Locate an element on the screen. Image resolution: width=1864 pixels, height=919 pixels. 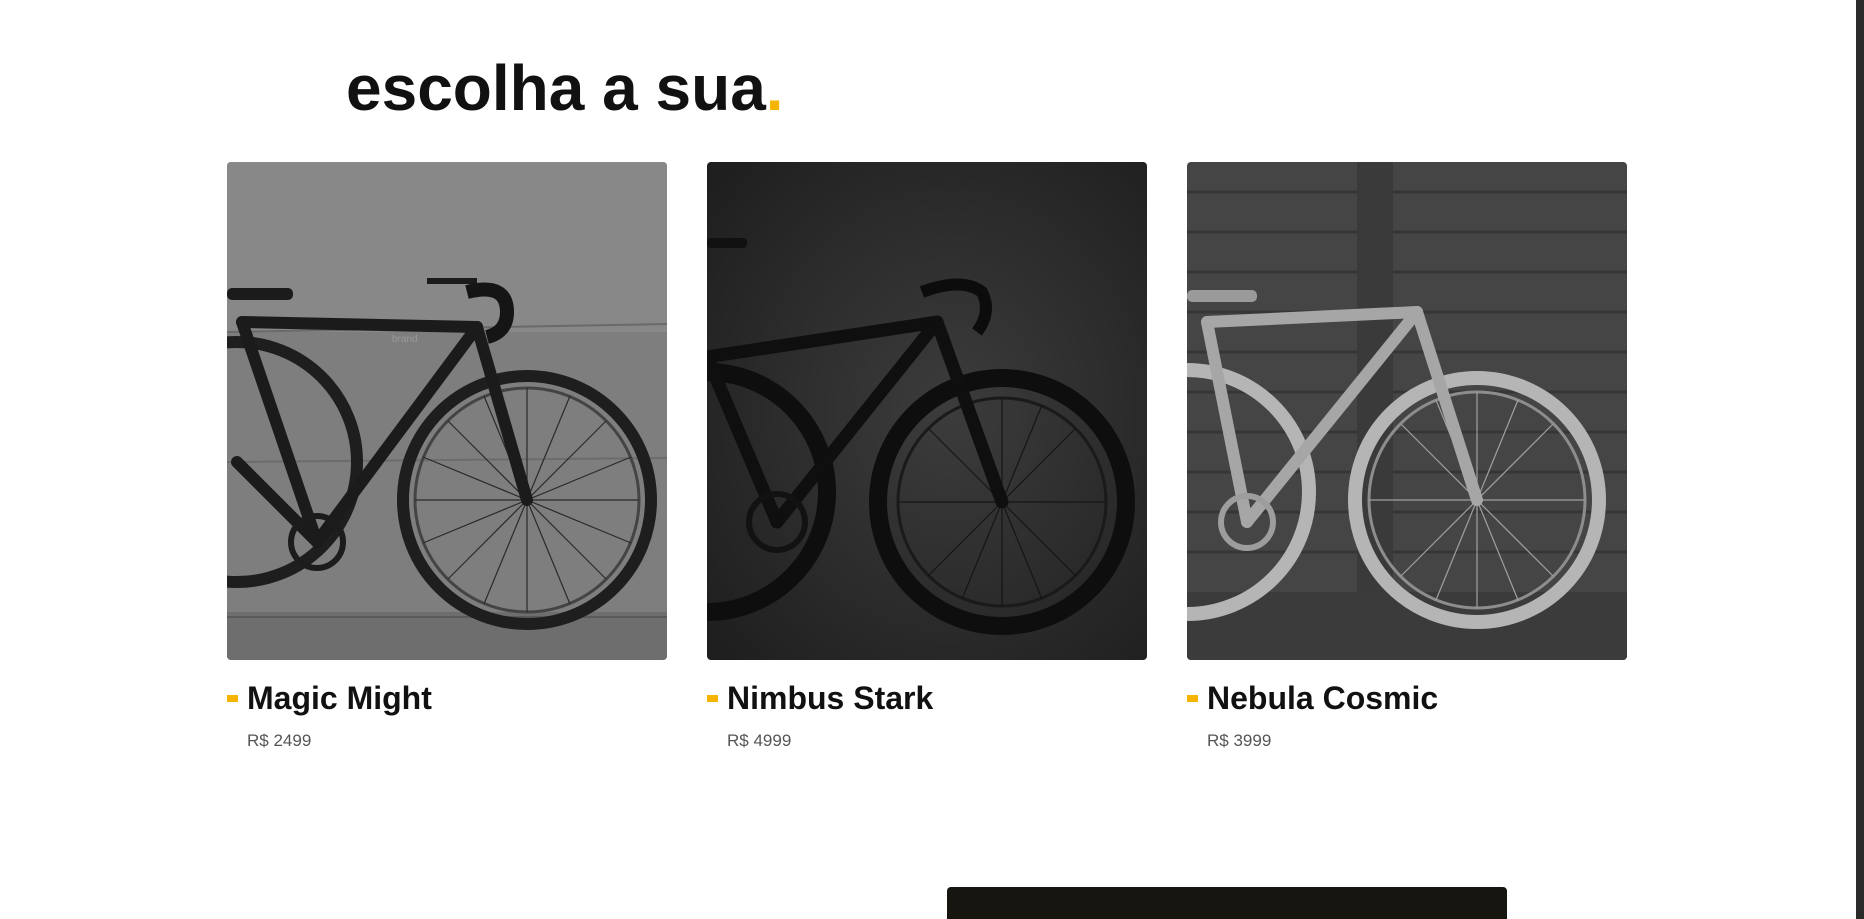
product-name: Nimbus Stark is located at coordinates (830, 698).